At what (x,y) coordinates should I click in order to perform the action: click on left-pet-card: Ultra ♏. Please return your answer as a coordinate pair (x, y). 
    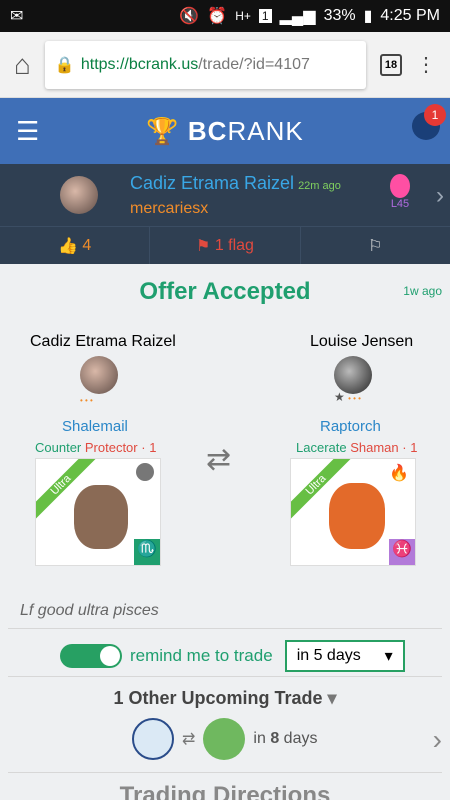
    Looking at the image, I should click on (98, 512).